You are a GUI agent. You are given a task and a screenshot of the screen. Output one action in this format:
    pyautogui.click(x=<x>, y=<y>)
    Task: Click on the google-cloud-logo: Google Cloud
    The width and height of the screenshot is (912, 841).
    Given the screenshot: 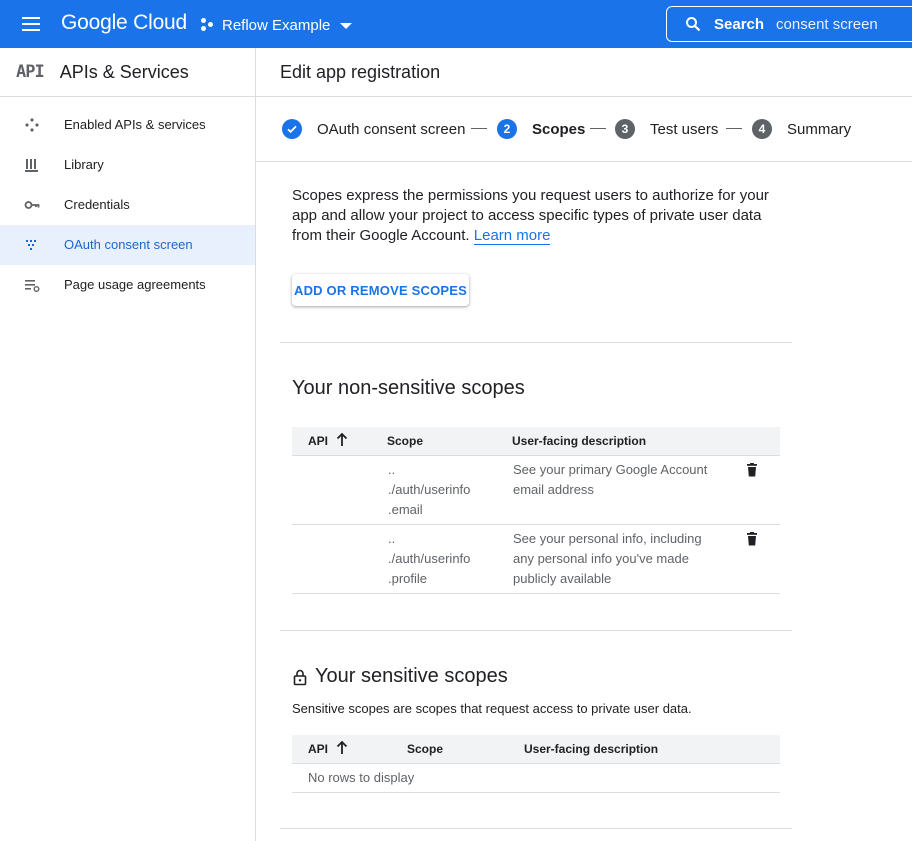 What is the action you would take?
    pyautogui.click(x=124, y=23)
    